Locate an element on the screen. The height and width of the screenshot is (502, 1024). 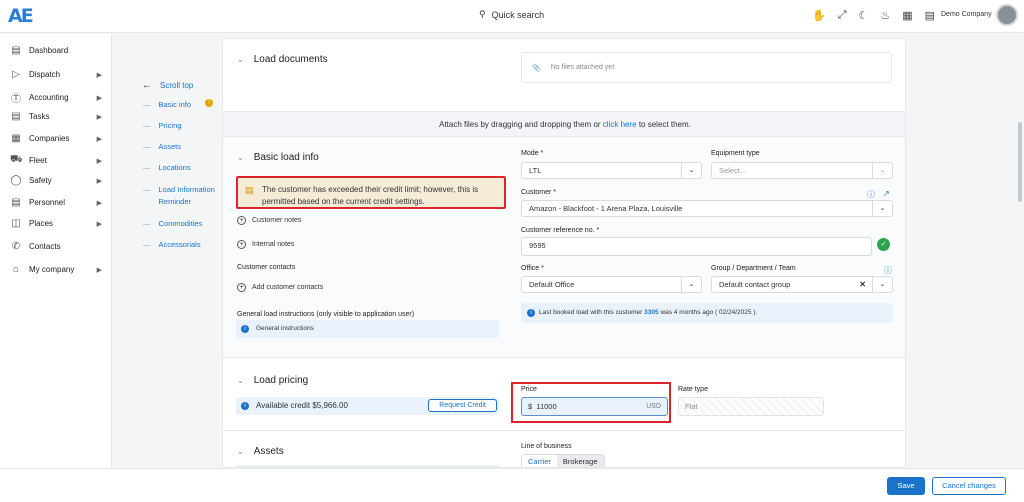
form-footer: Save Cancel changes is located at coordinates (512, 485).